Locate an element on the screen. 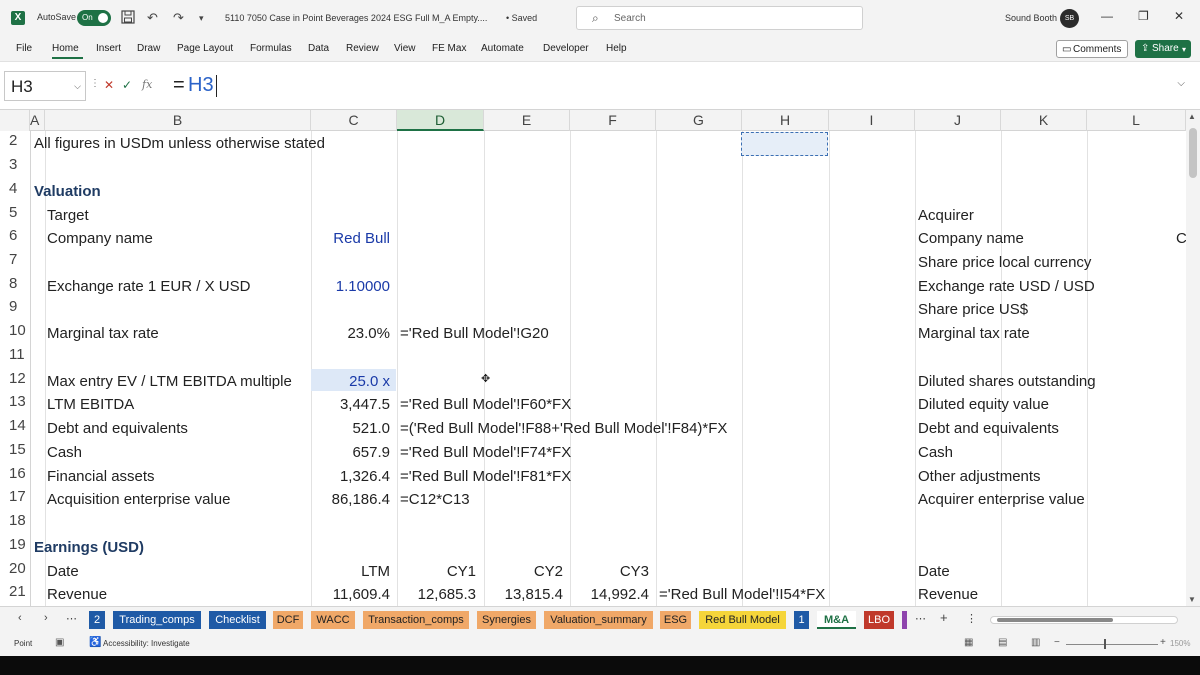  quick-access-dropdown-icon: ▾ is located at coordinates (201, 18).